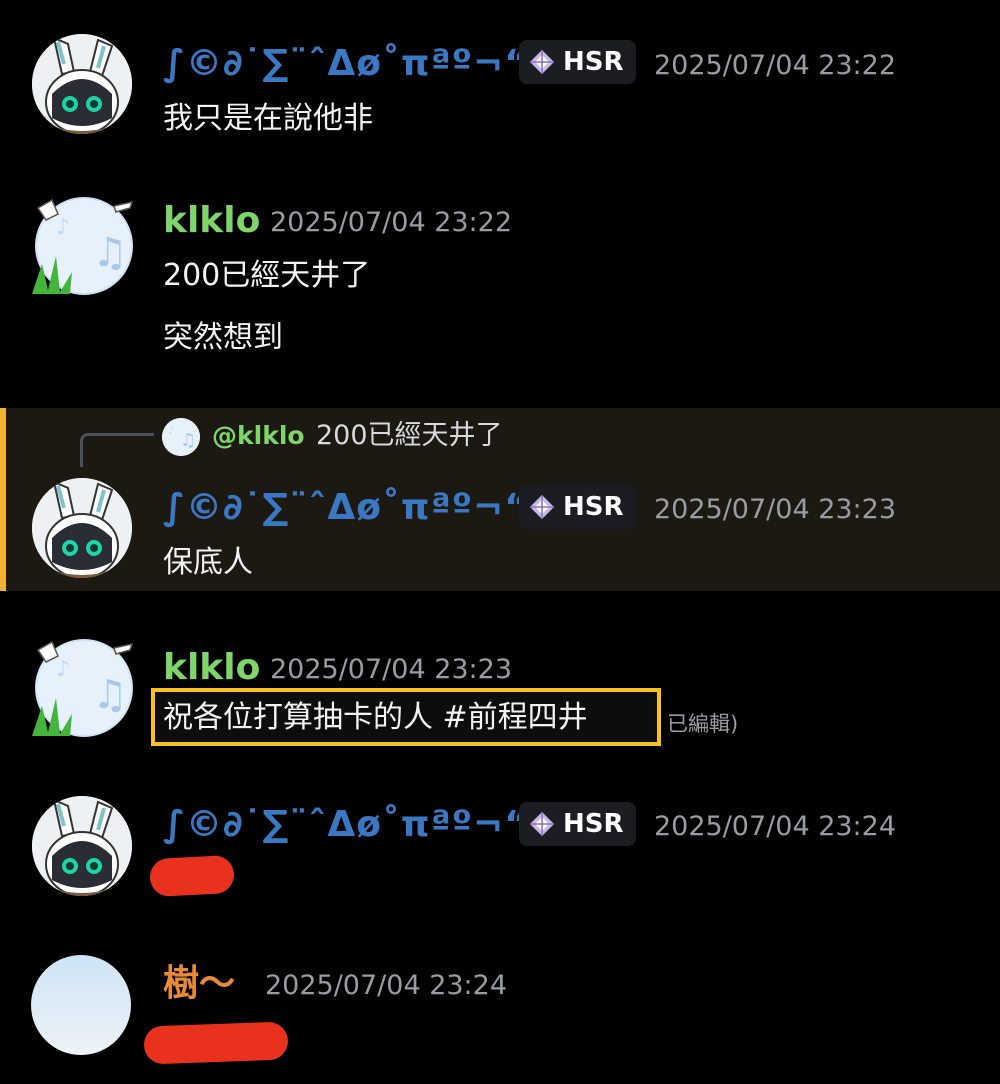 Image resolution: width=1000 pixels, height=1084 pixels. I want to click on highlight-bar, so click(3, 499).